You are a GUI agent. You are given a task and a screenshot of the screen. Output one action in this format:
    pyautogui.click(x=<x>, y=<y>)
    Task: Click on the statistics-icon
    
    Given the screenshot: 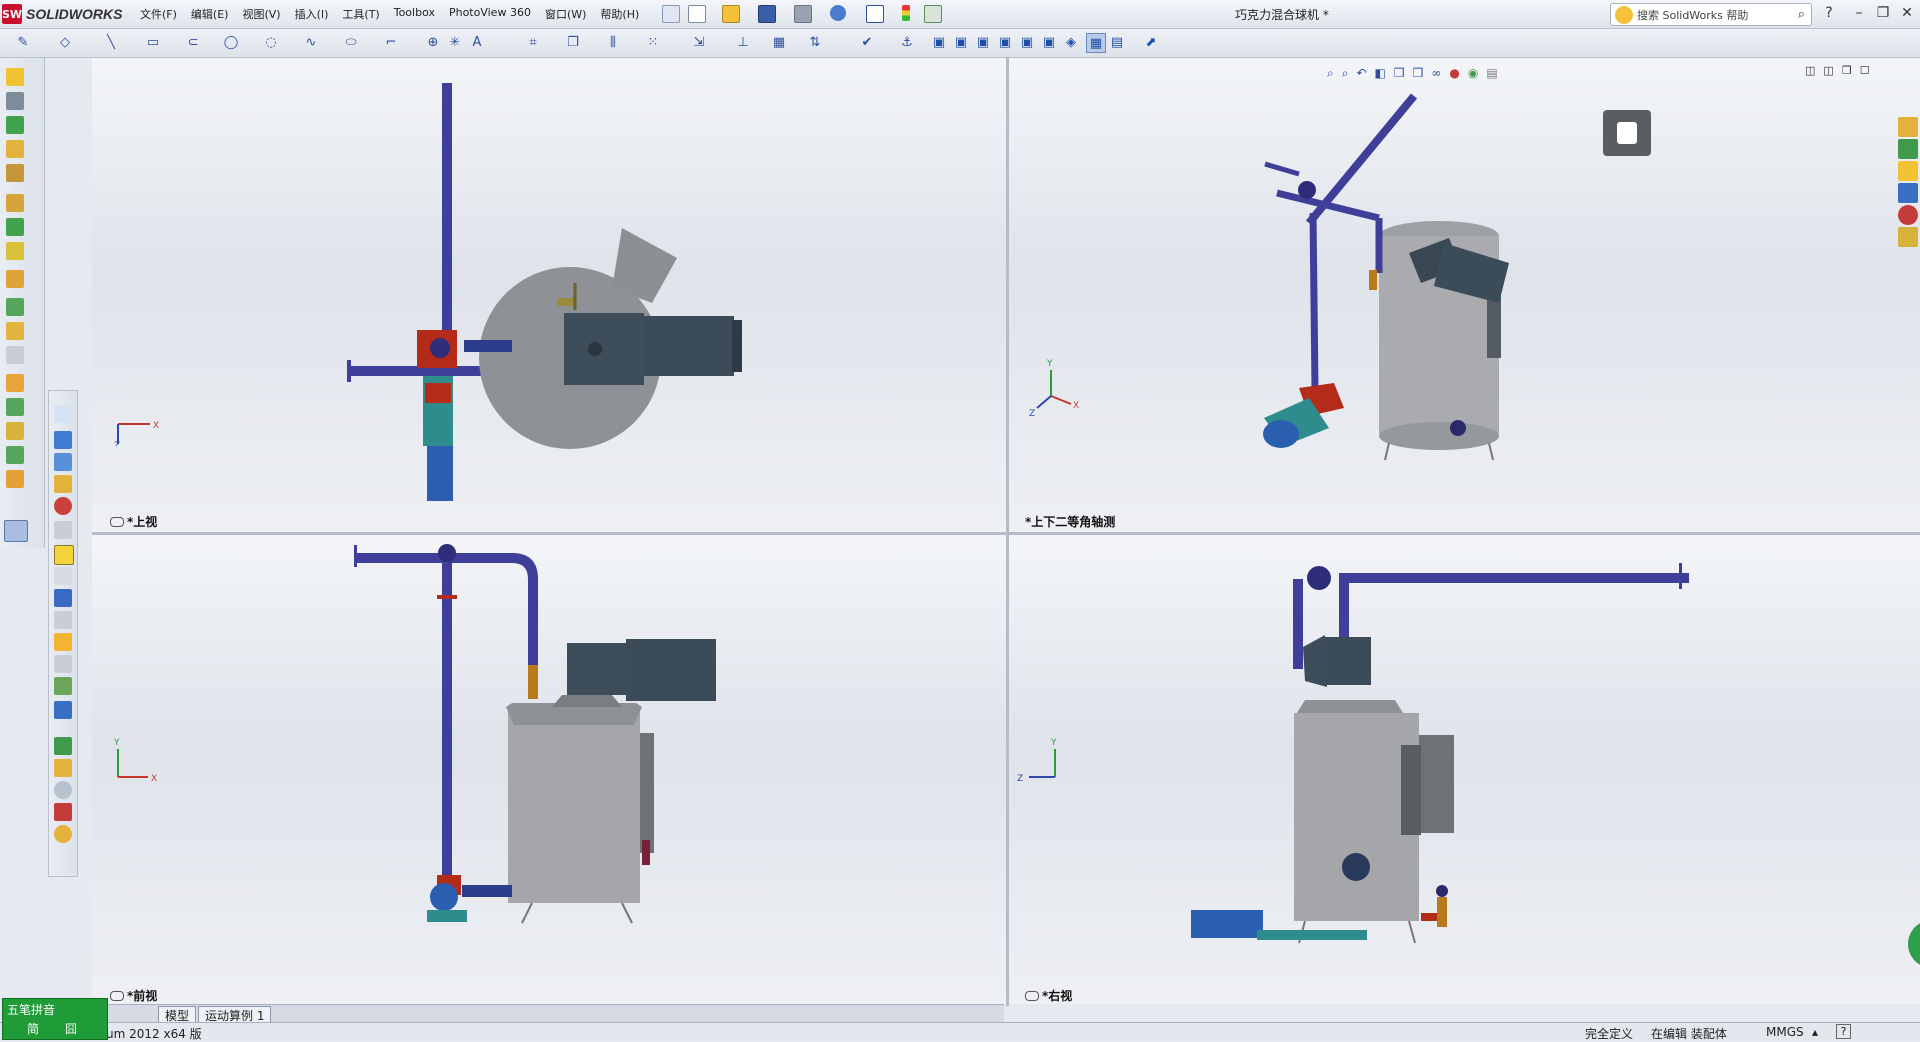 What is the action you would take?
    pyautogui.click(x=63, y=506)
    